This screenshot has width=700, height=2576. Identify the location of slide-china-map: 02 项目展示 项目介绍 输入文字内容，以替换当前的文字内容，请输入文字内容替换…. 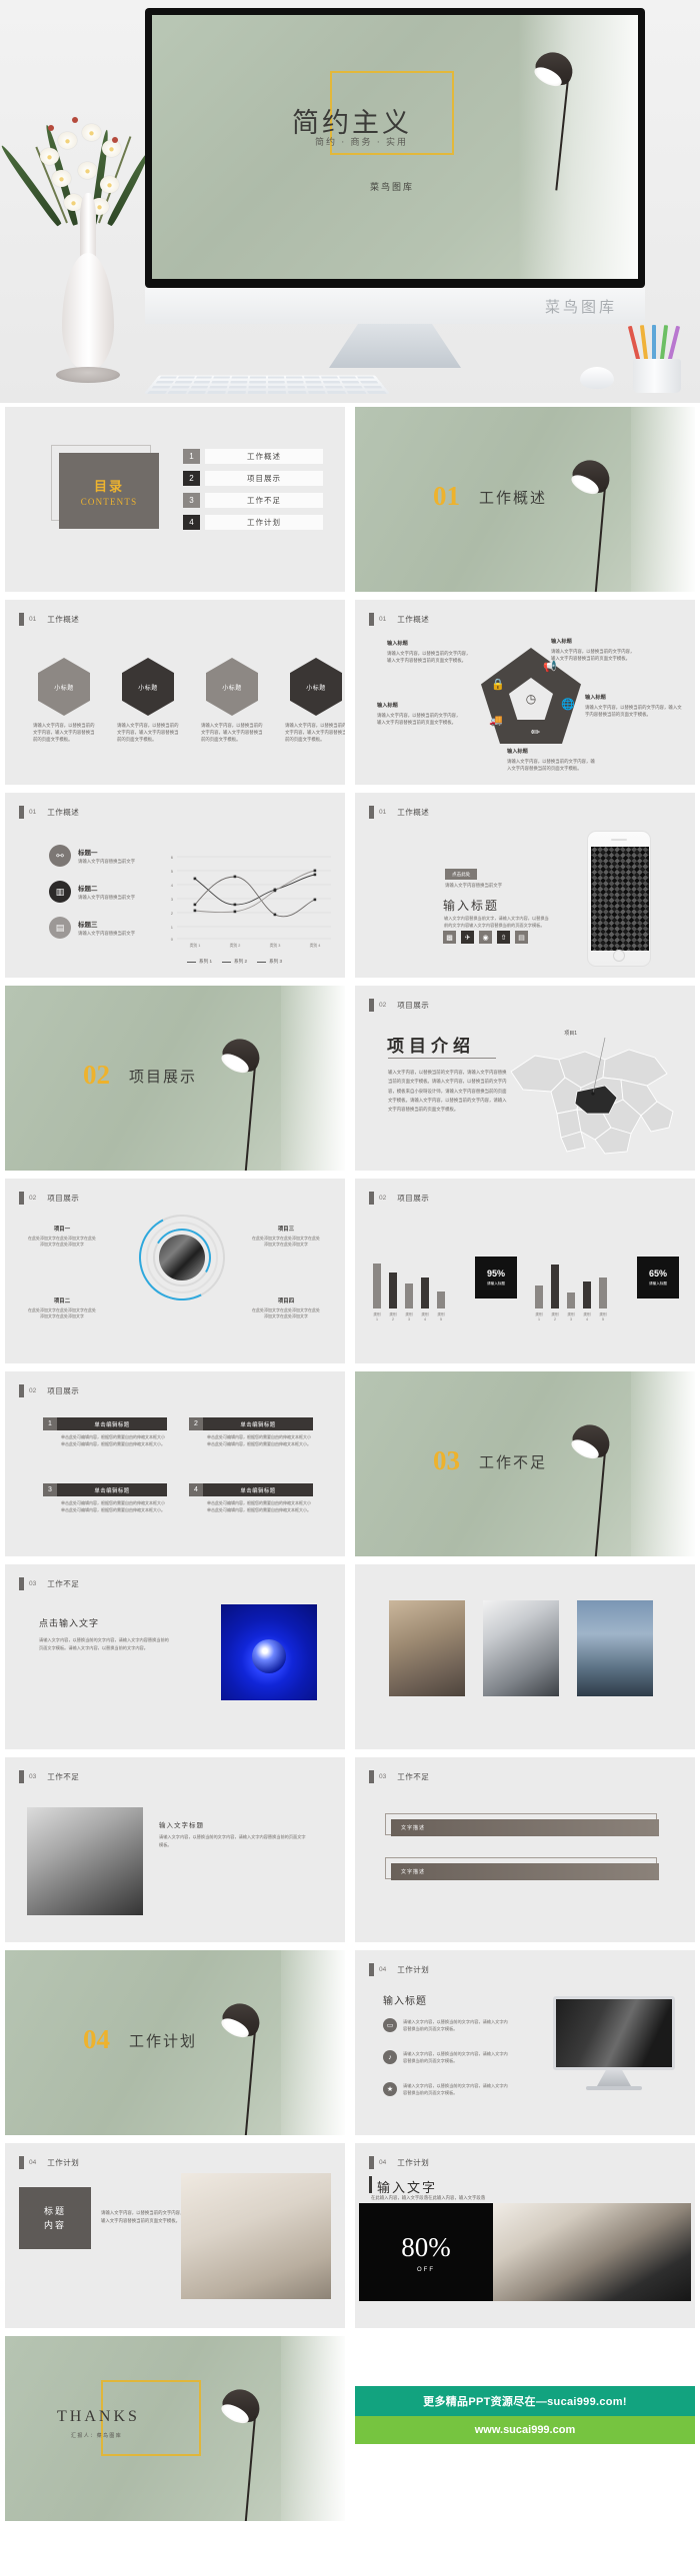
(525, 1078).